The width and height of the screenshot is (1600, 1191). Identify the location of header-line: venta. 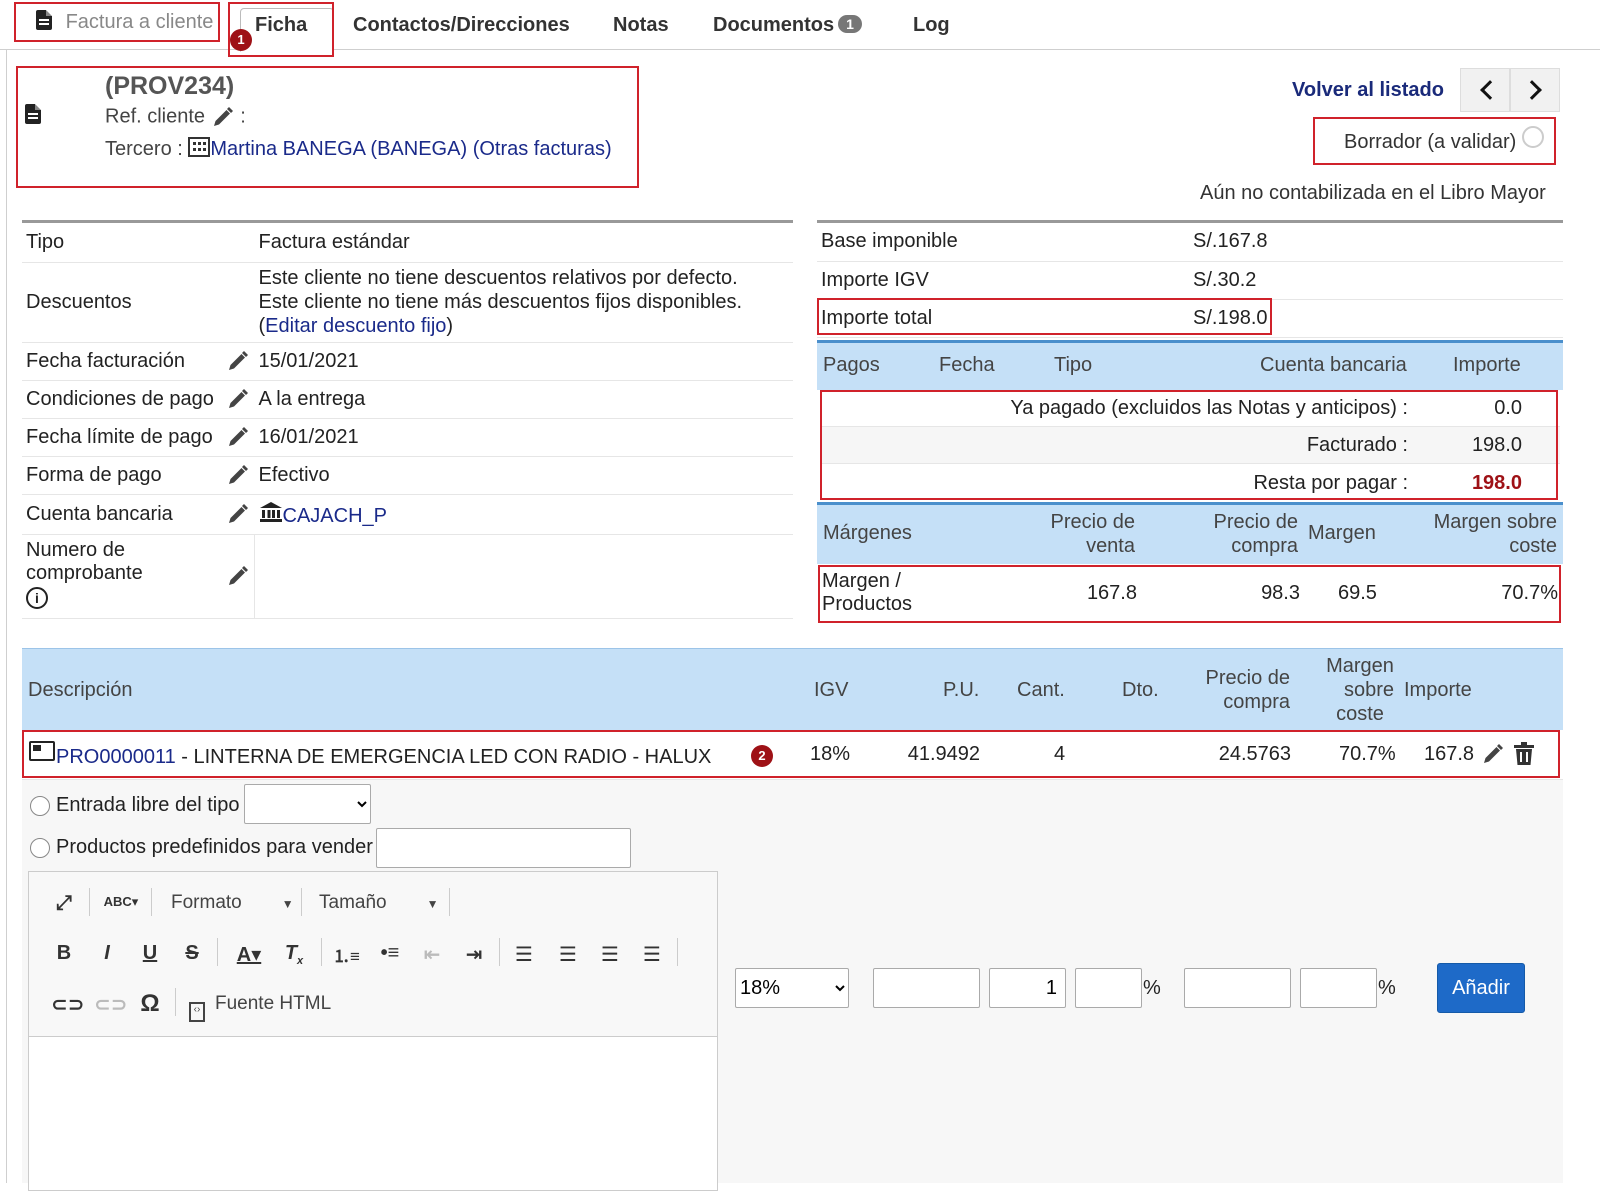
(1110, 546).